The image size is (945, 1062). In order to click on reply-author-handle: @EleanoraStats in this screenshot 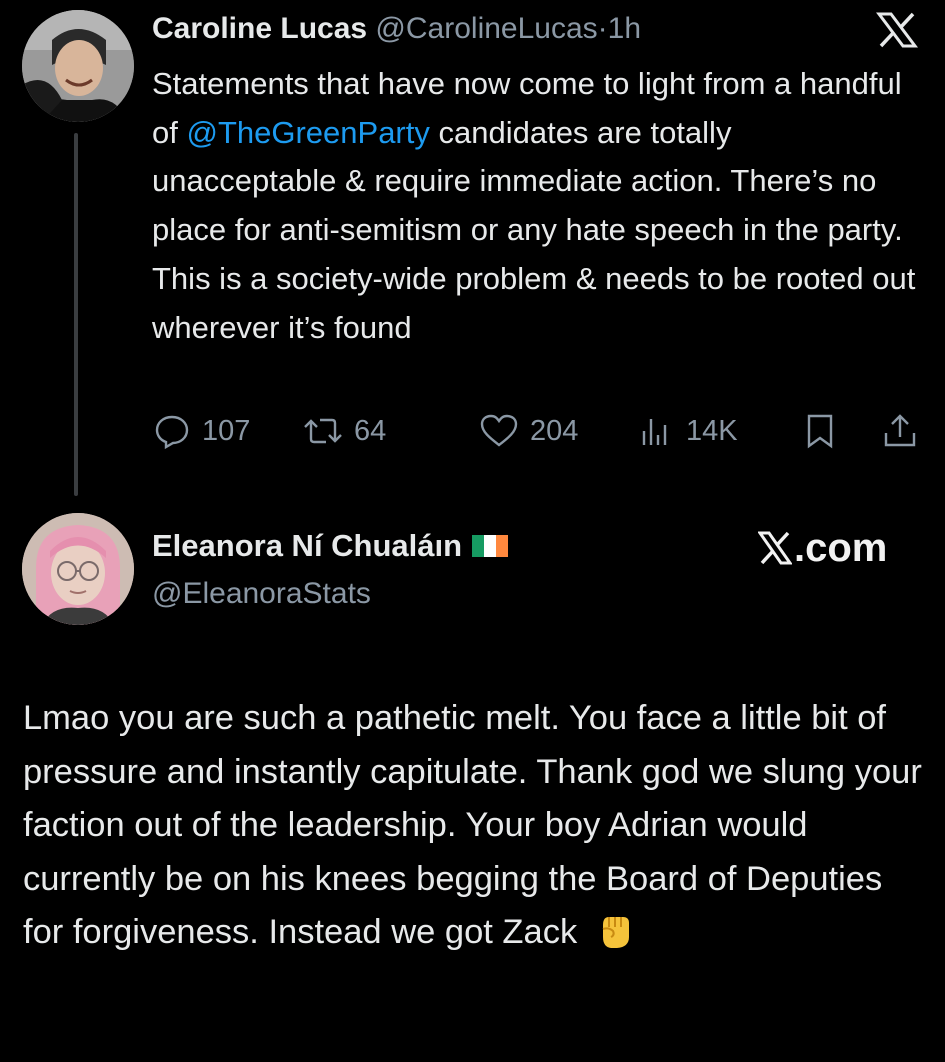, I will do `click(261, 594)`.